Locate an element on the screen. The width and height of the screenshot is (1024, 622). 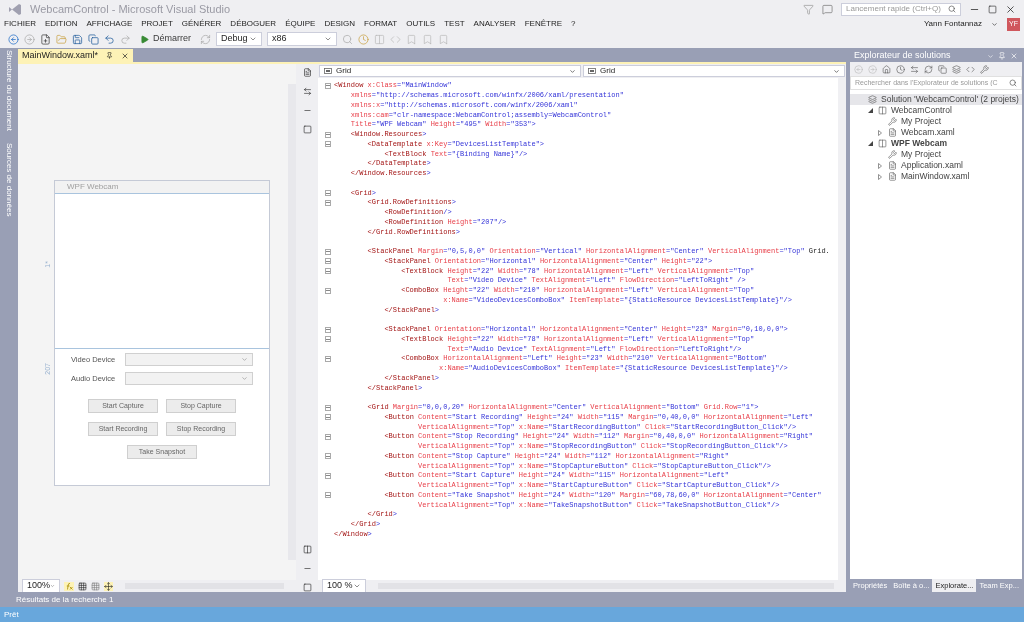
document-icon is located at coordinates (307, 72).